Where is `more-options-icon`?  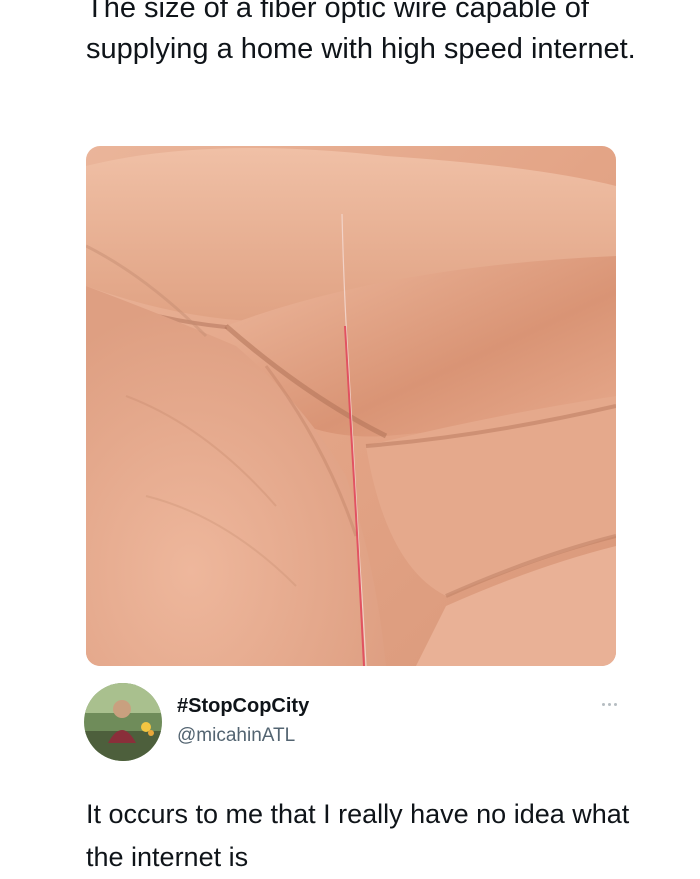
more-options-icon is located at coordinates (609, 704).